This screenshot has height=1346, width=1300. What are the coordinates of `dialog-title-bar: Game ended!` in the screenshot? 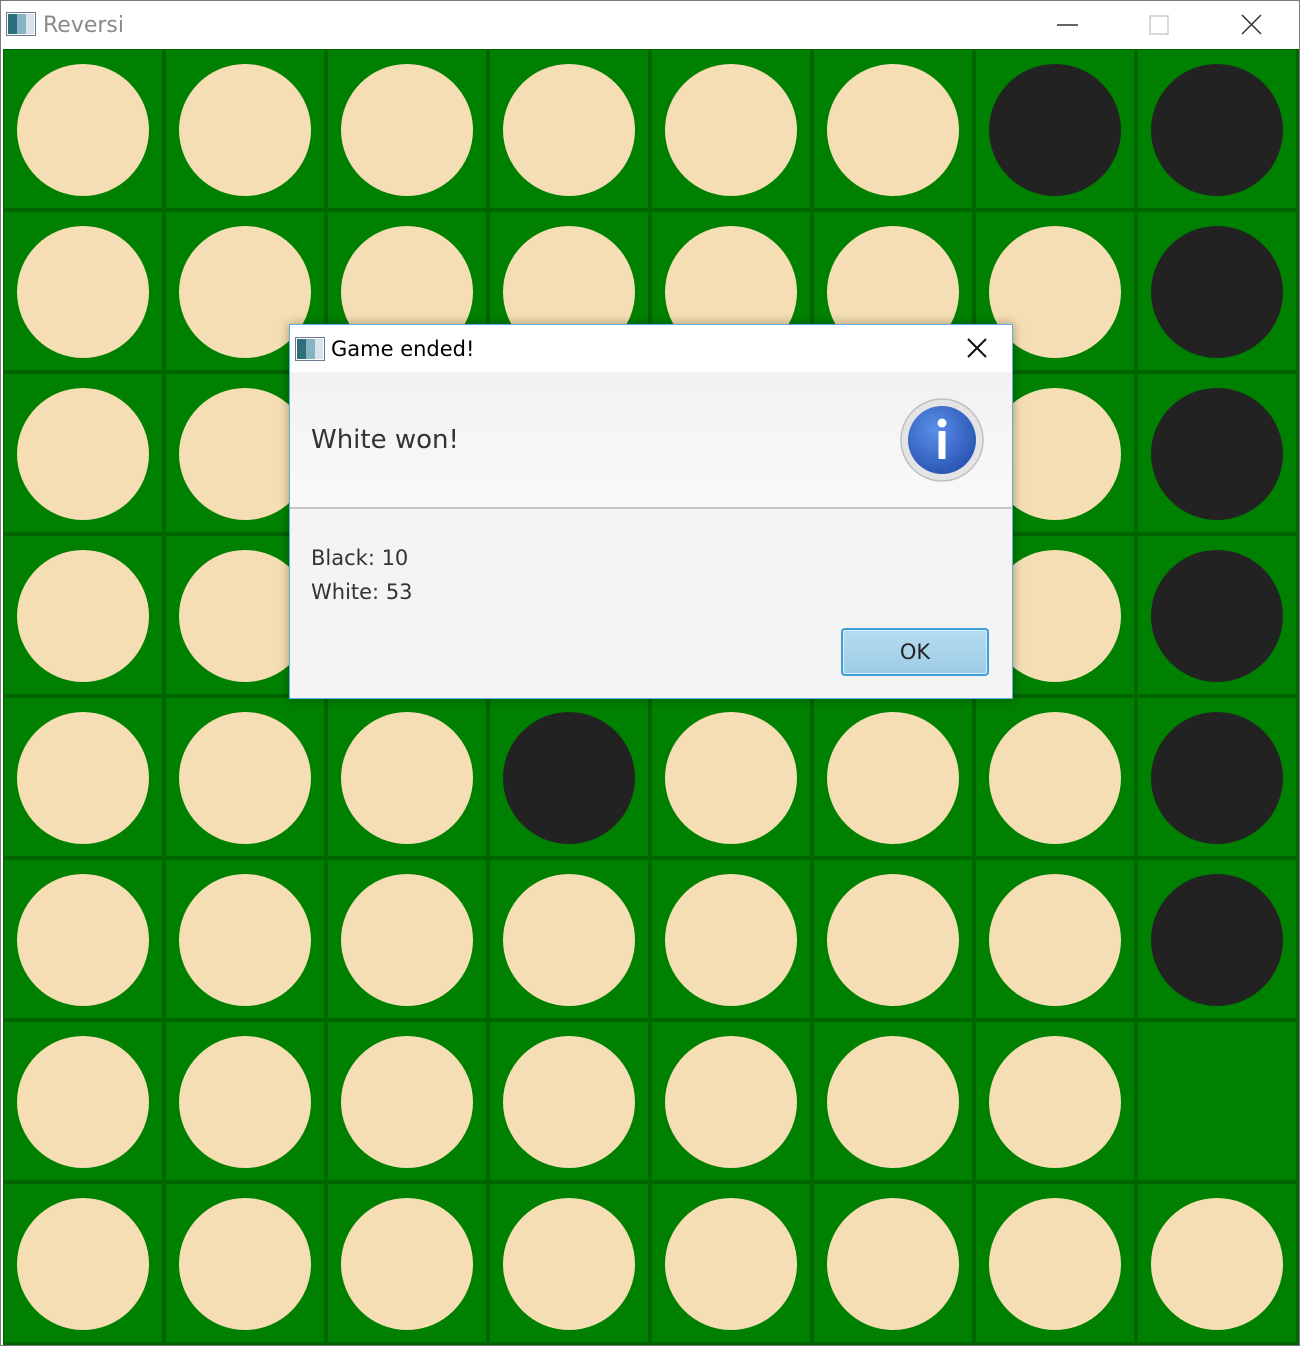 It's located at (651, 348).